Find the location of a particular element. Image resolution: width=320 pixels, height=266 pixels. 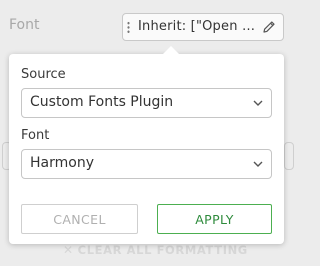

pencil-icon is located at coordinates (269, 27).